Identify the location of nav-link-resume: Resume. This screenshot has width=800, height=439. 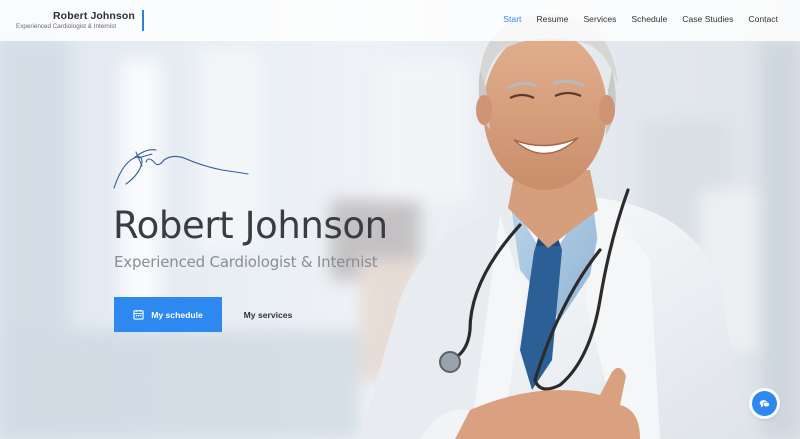
(552, 19).